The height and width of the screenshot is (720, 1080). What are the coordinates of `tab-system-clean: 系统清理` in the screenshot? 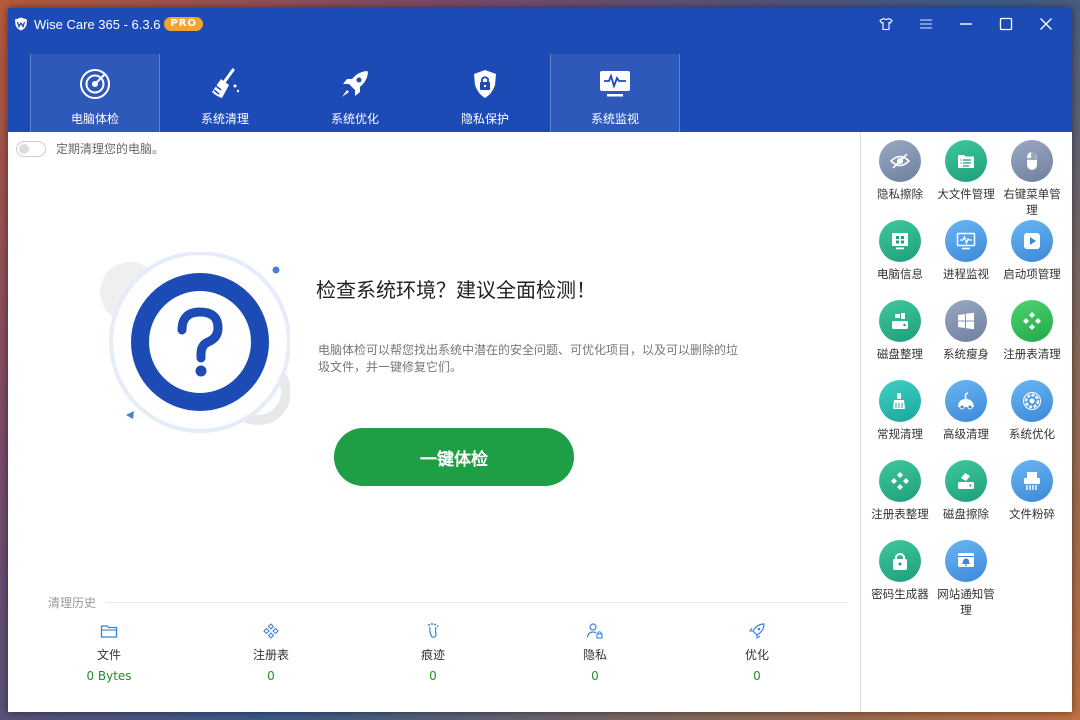 It's located at (225, 93).